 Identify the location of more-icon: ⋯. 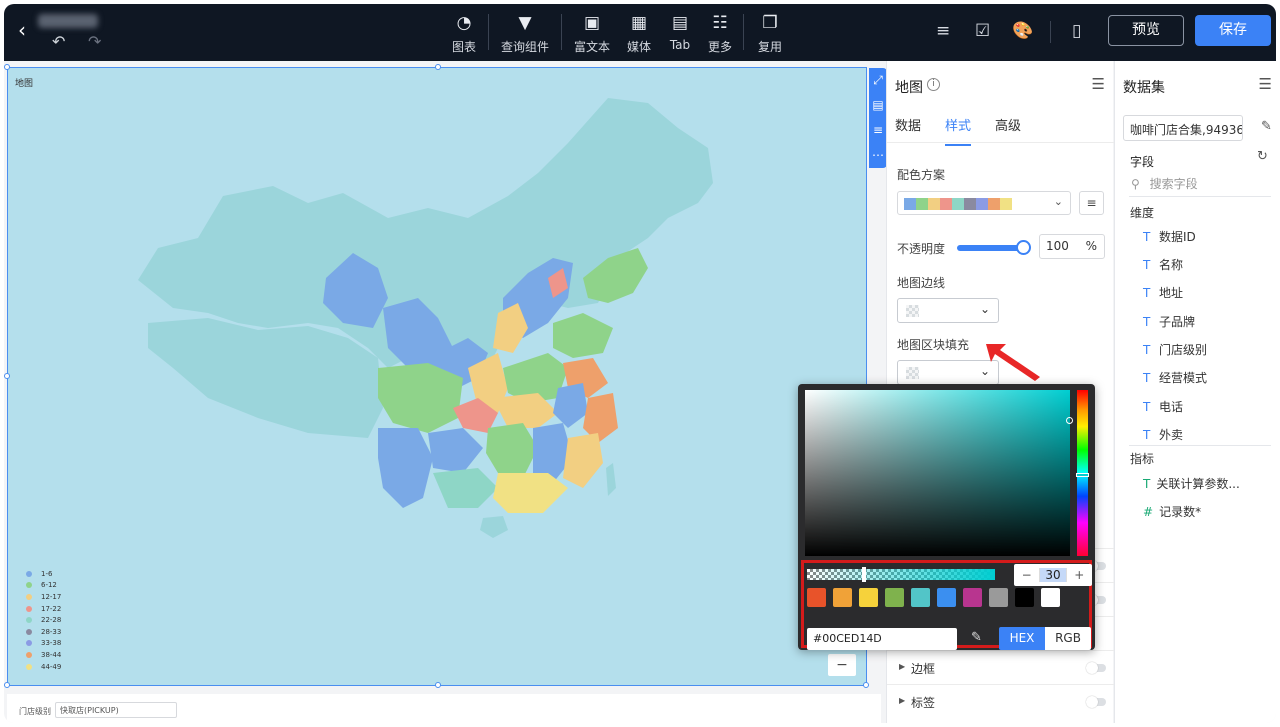
(878, 155).